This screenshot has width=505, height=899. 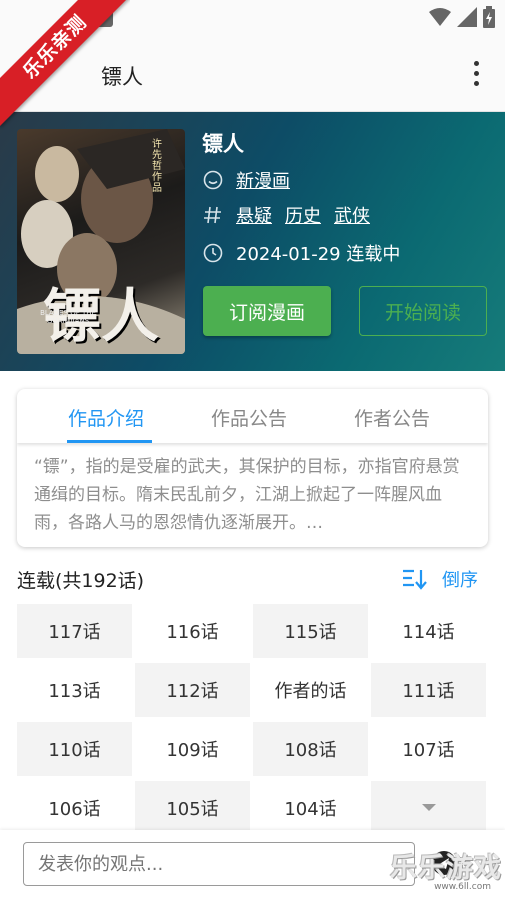 What do you see at coordinates (223, 144) in the screenshot?
I see `comic-title: 镖人` at bounding box center [223, 144].